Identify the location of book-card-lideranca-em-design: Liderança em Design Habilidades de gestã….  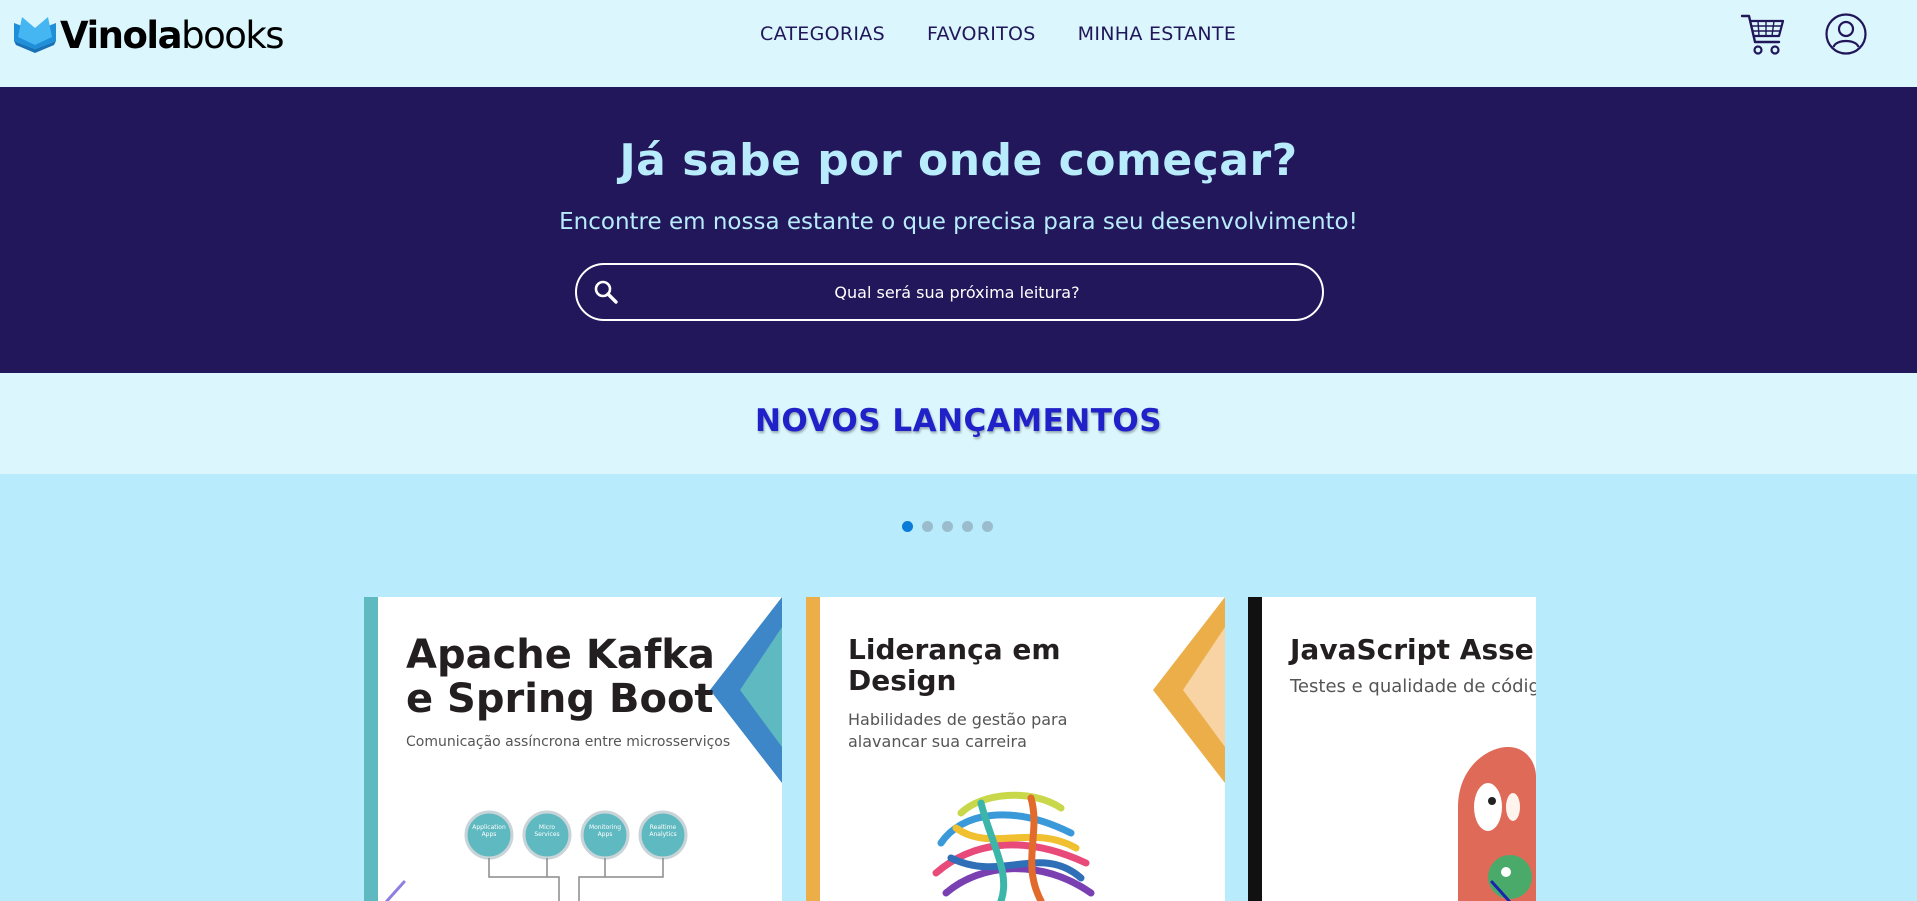
(1015, 749).